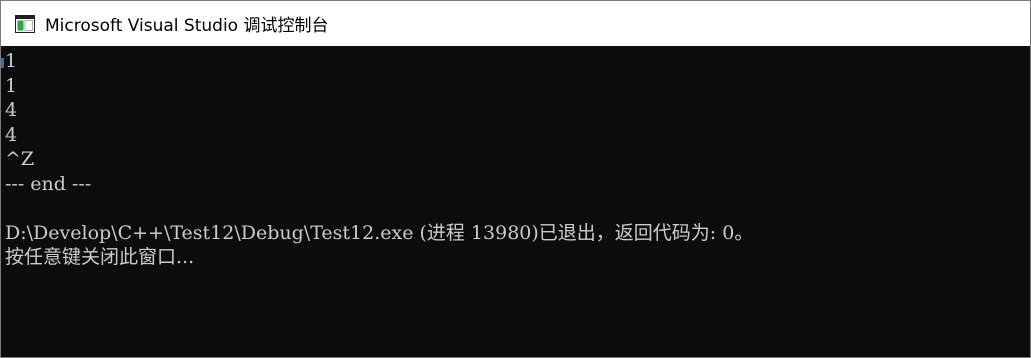 Image resolution: width=1031 pixels, height=358 pixels. I want to click on console-line: --- end ---, so click(48, 183).